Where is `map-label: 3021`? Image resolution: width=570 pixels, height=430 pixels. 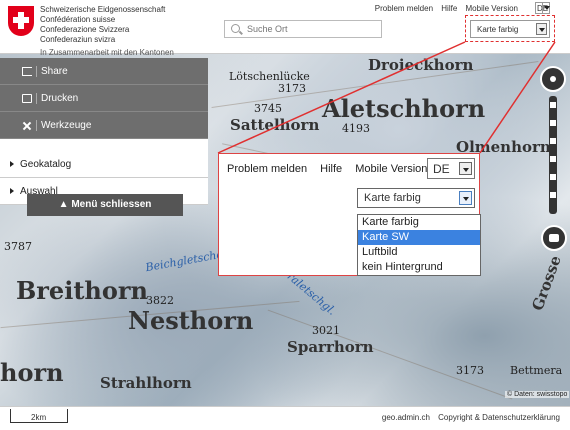
map-label: 3021 is located at coordinates (326, 330).